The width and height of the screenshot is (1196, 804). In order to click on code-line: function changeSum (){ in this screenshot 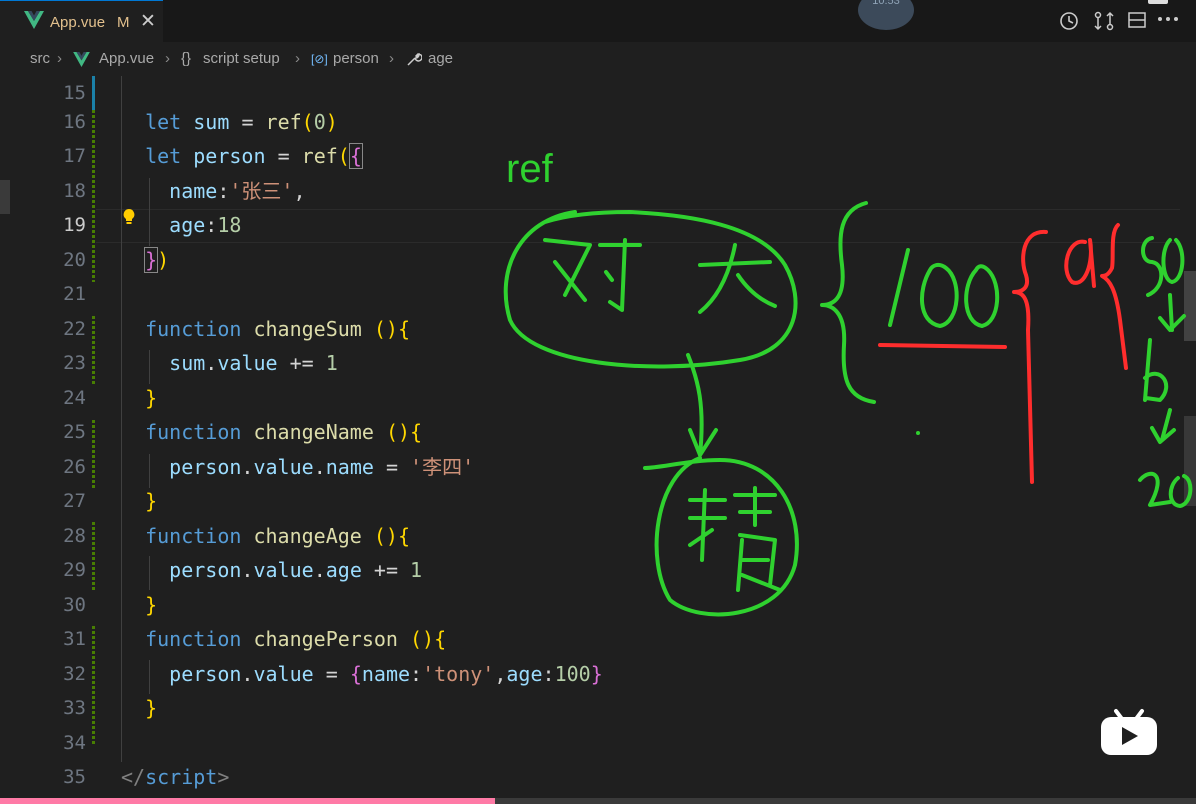, I will do `click(278, 329)`.